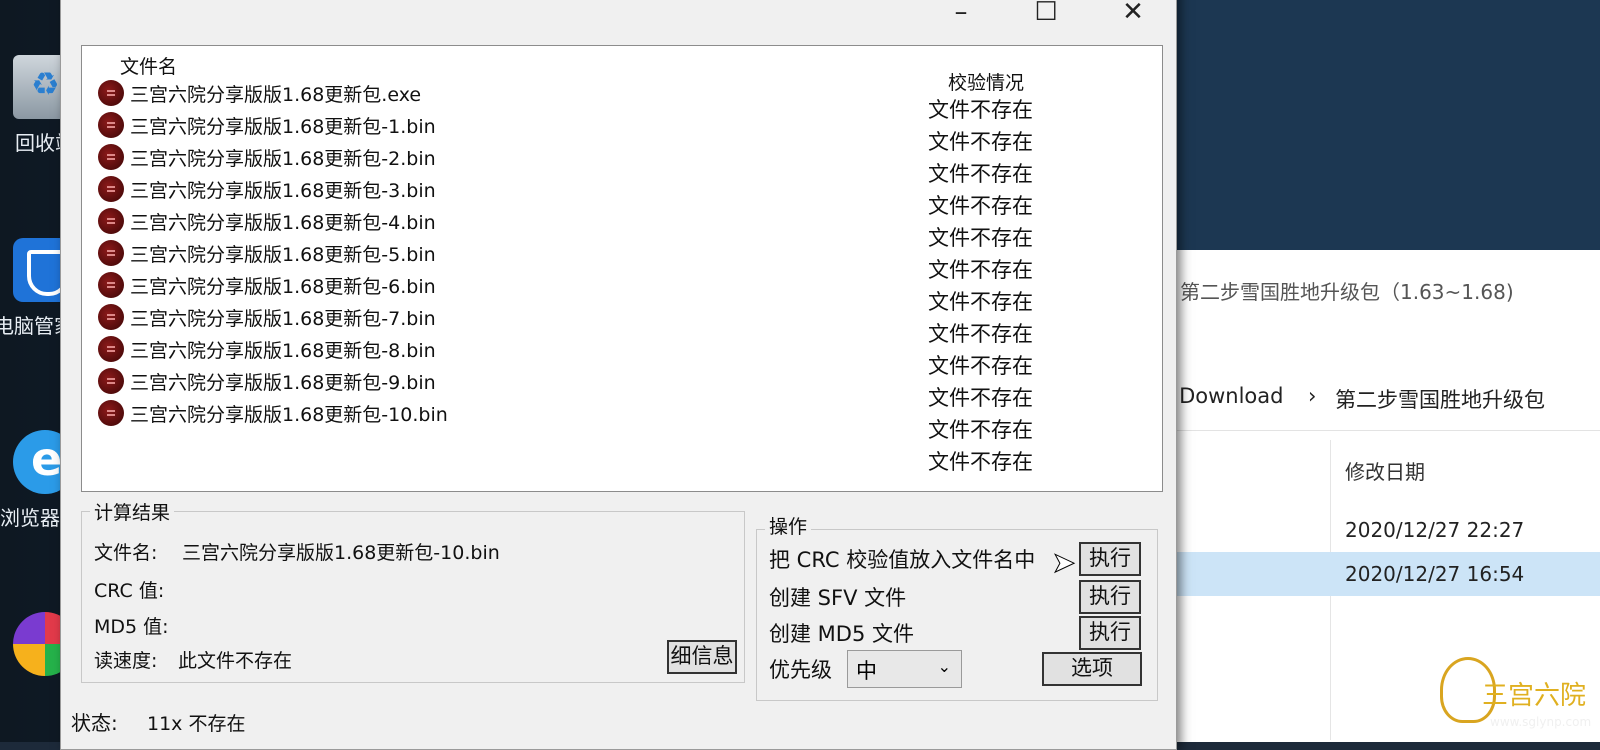  I want to click on execute-crc-to-filename-button: 执行, so click(1110, 559).